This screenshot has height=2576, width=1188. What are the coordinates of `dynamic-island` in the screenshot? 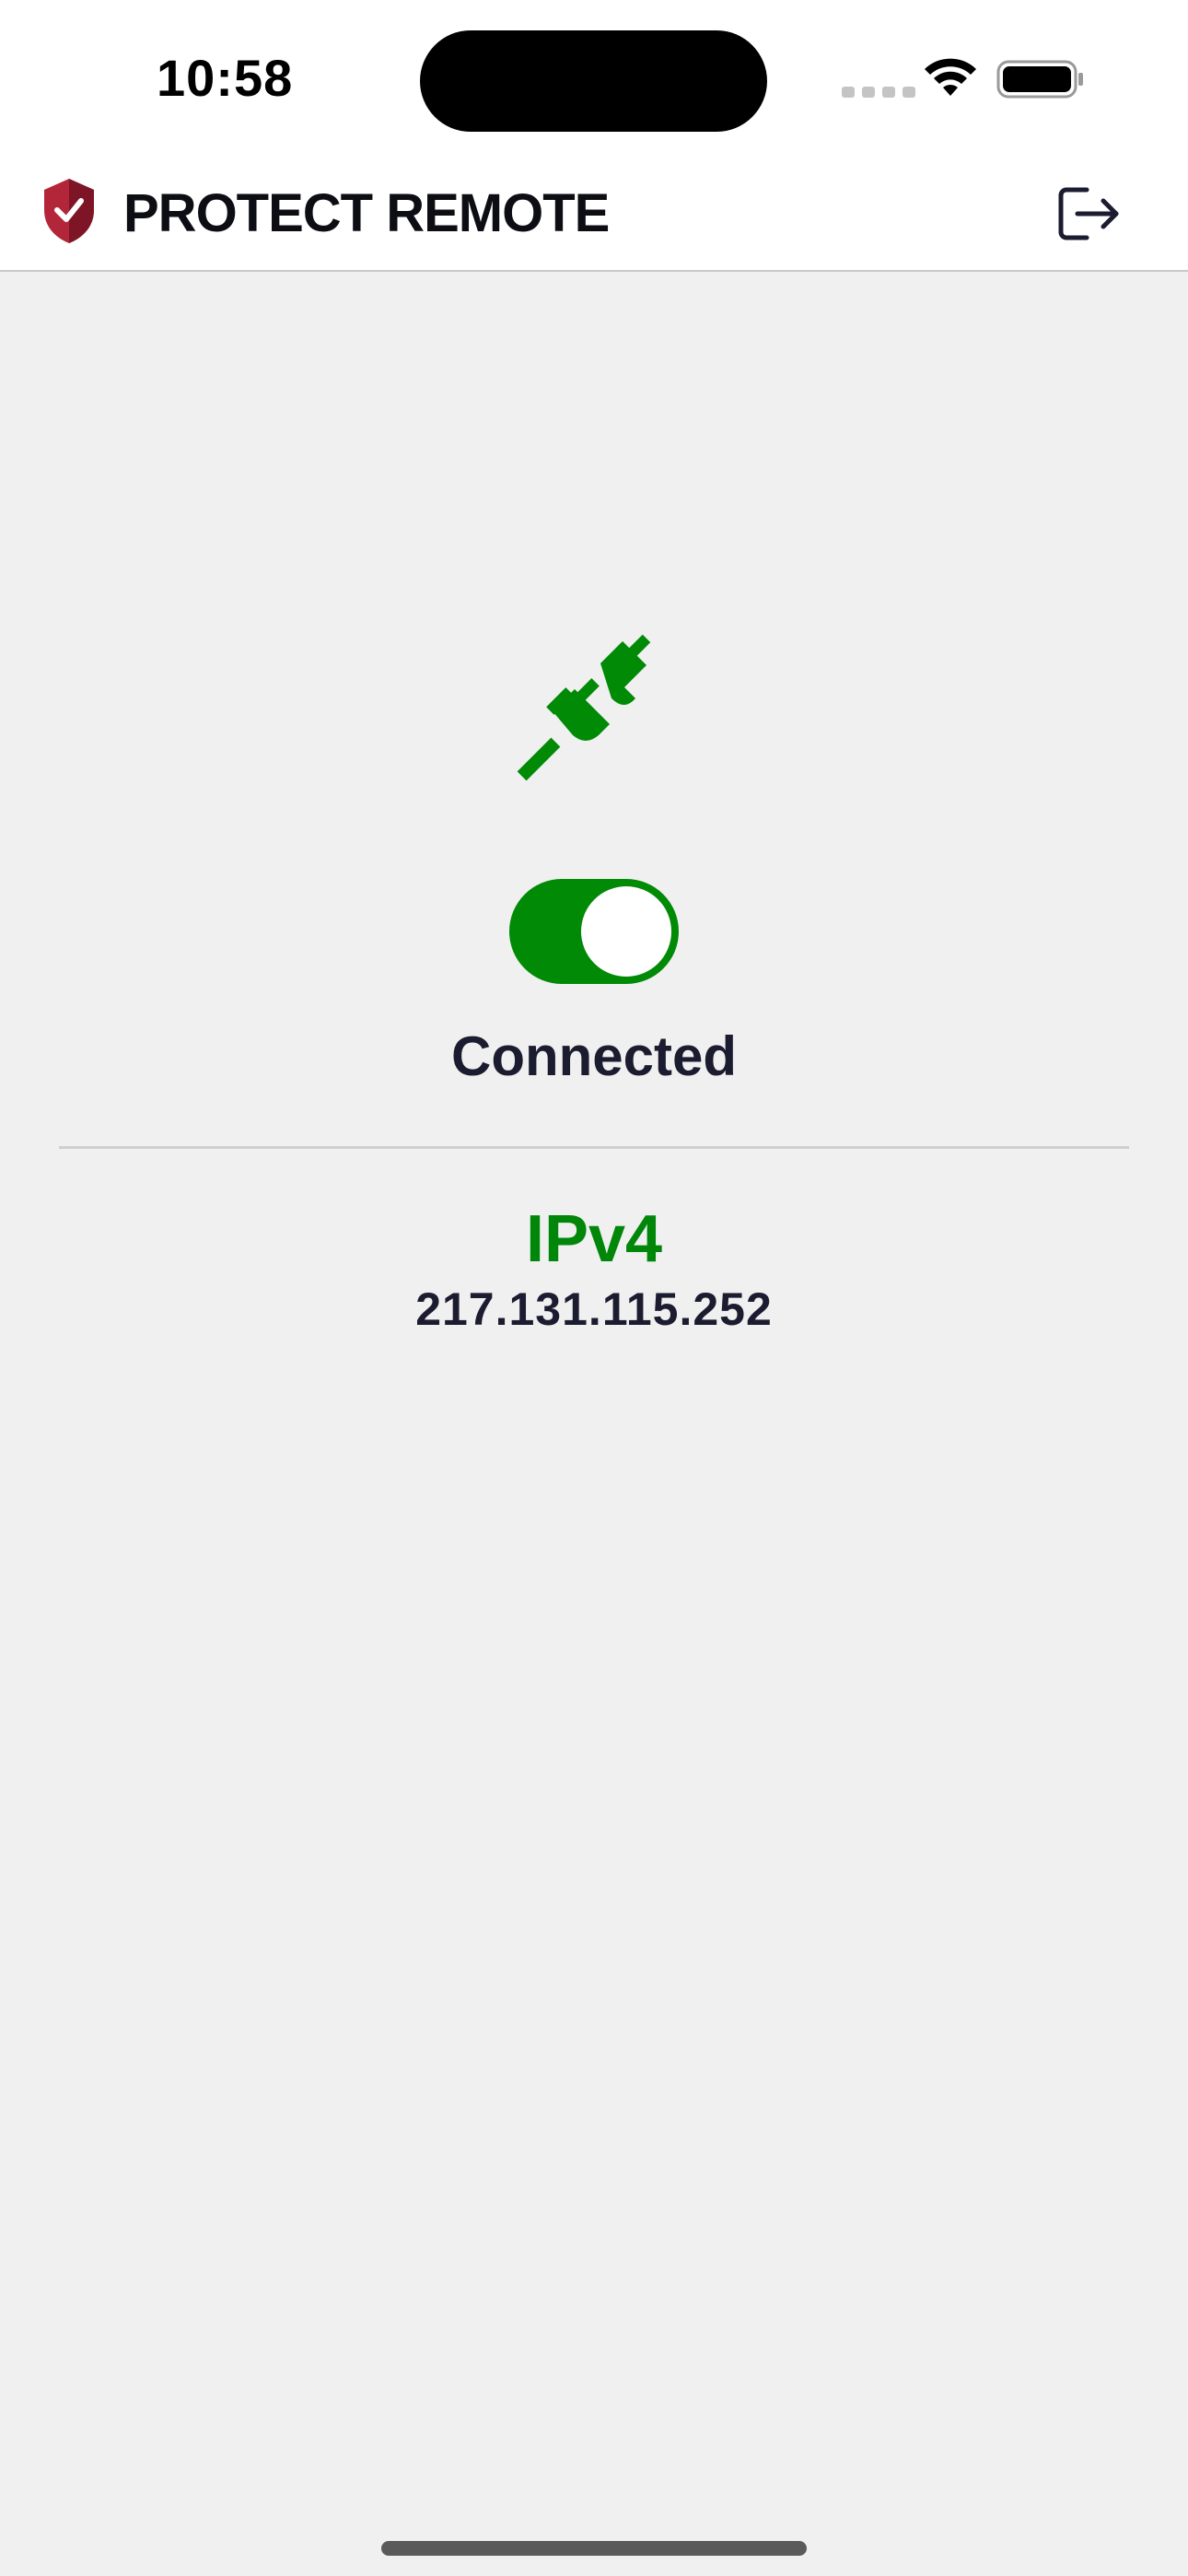 It's located at (593, 81).